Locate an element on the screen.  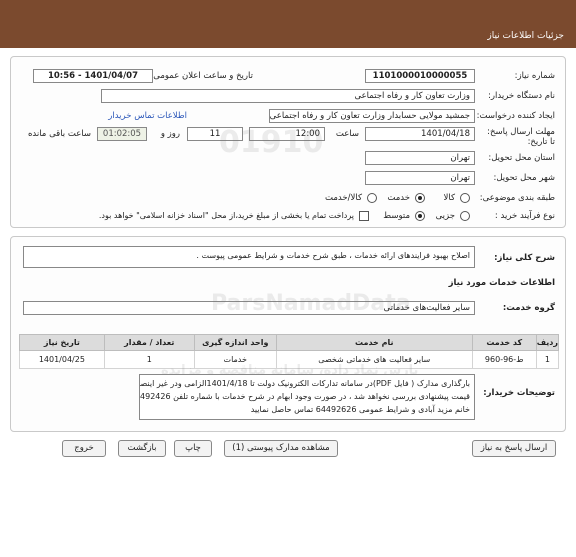
remaining-label: ساعت باقی مانده is located at coordinates (59, 134).